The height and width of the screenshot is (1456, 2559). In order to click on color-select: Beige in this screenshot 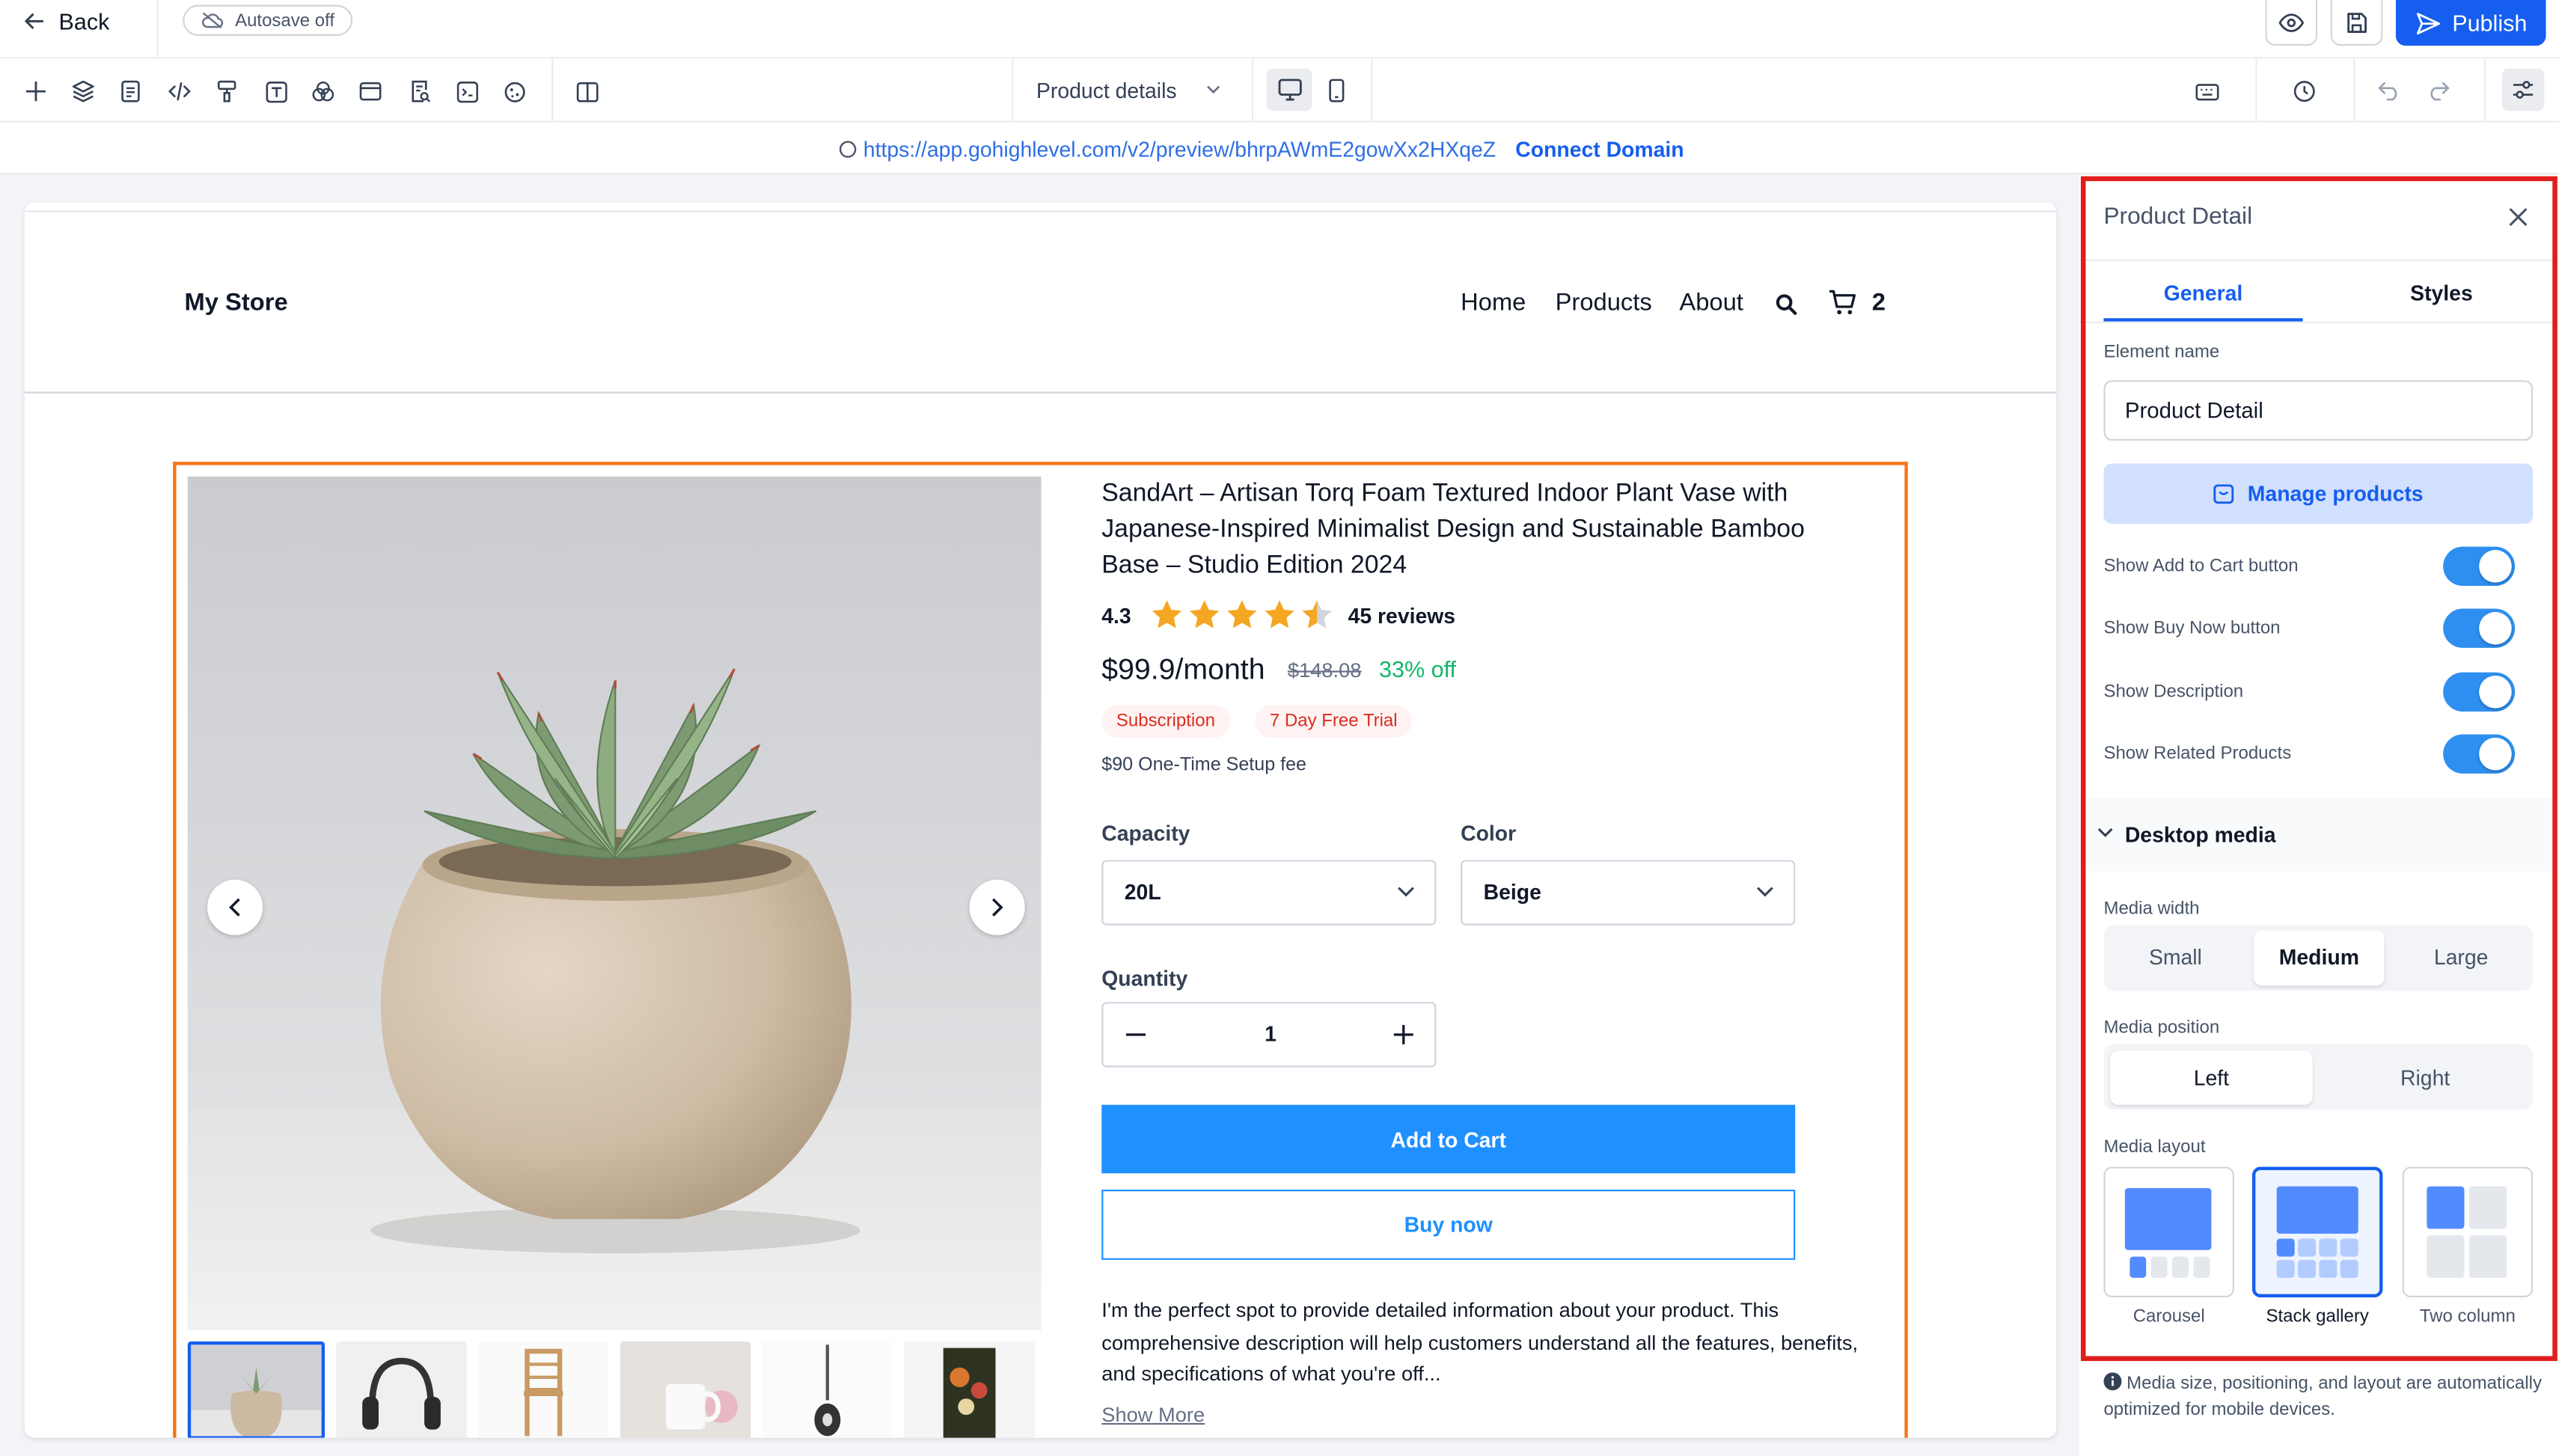, I will do `click(1629, 893)`.